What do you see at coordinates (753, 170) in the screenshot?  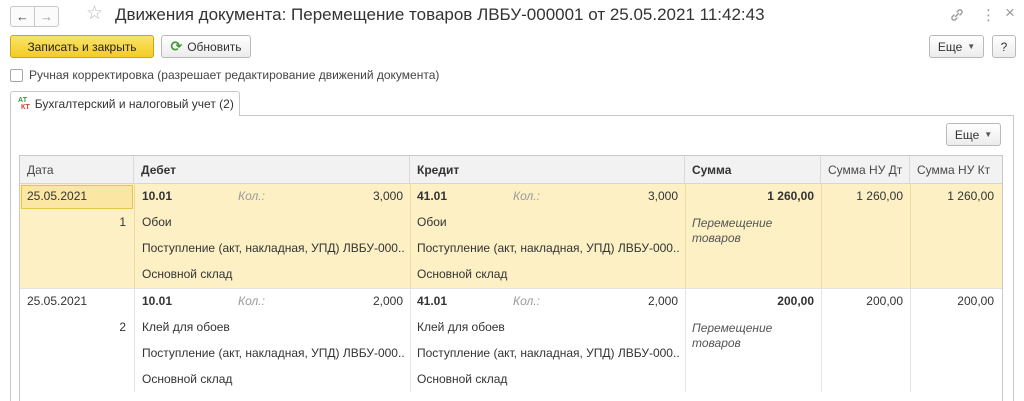 I see `column-sum: Сумма` at bounding box center [753, 170].